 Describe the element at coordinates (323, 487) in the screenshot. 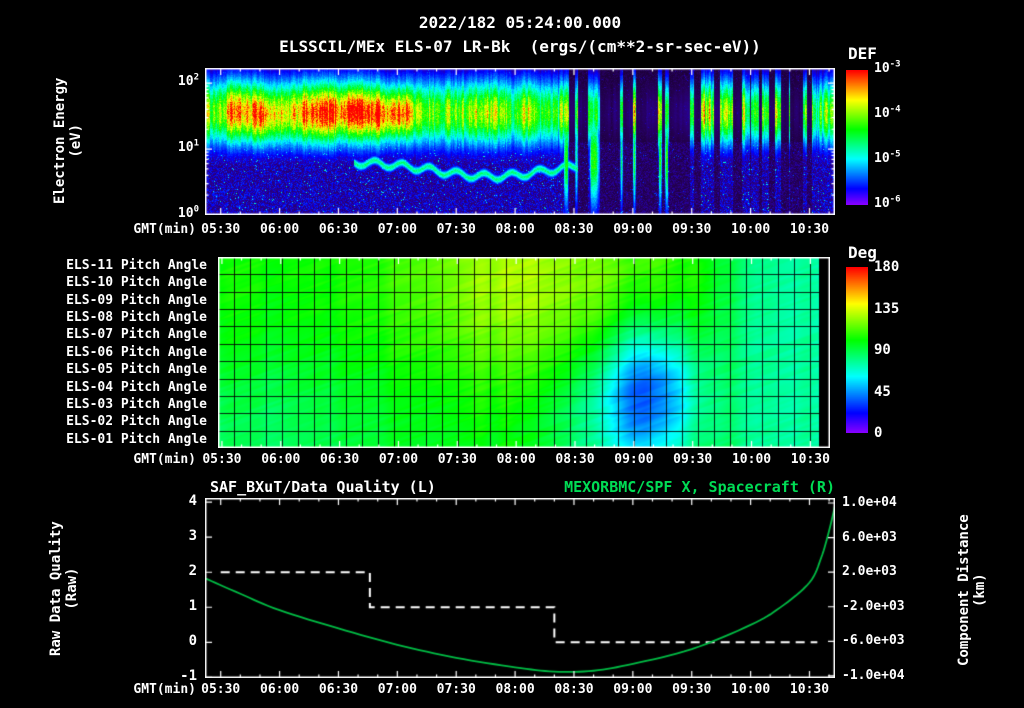

I see `line-panel-left-title: SAF_BXuT/Data Quality (L)` at that location.